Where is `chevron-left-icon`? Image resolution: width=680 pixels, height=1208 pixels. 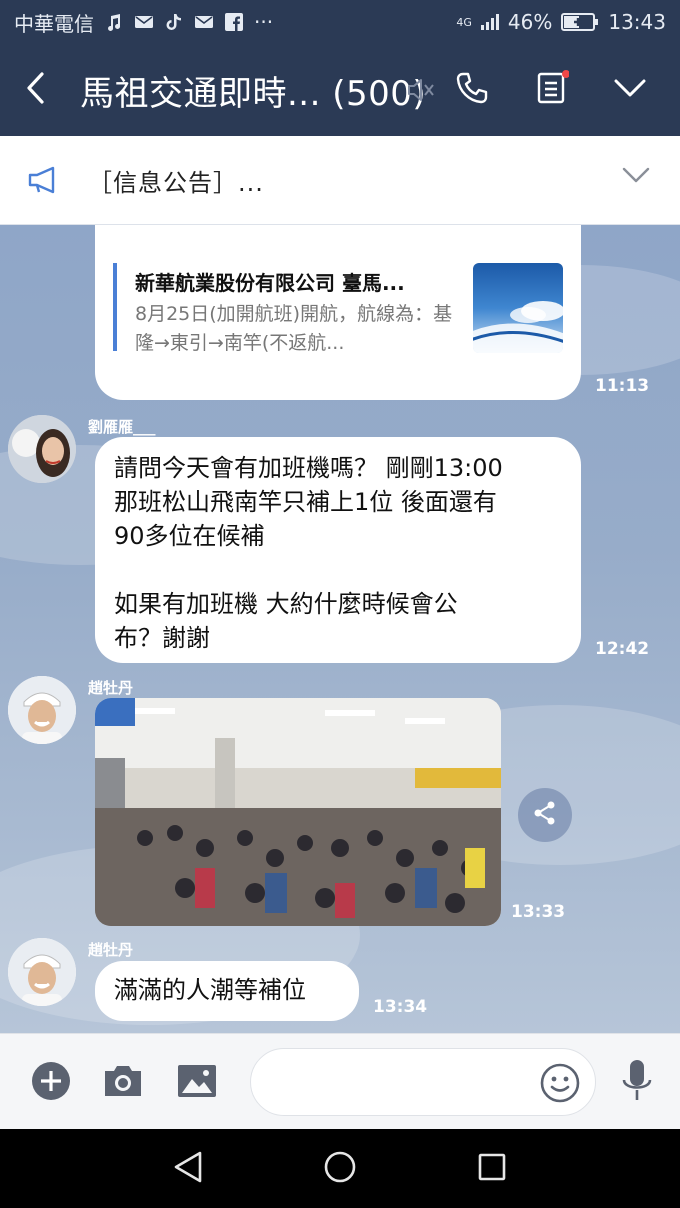
chevron-left-icon is located at coordinates (35, 90).